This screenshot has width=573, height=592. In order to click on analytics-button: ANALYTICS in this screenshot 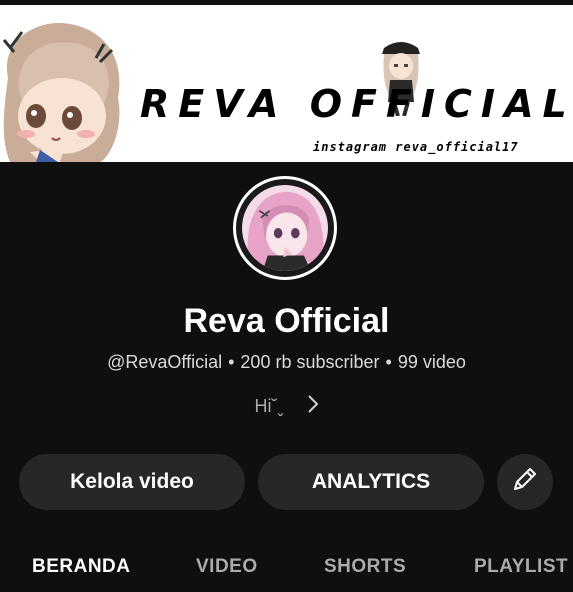, I will do `click(371, 482)`.